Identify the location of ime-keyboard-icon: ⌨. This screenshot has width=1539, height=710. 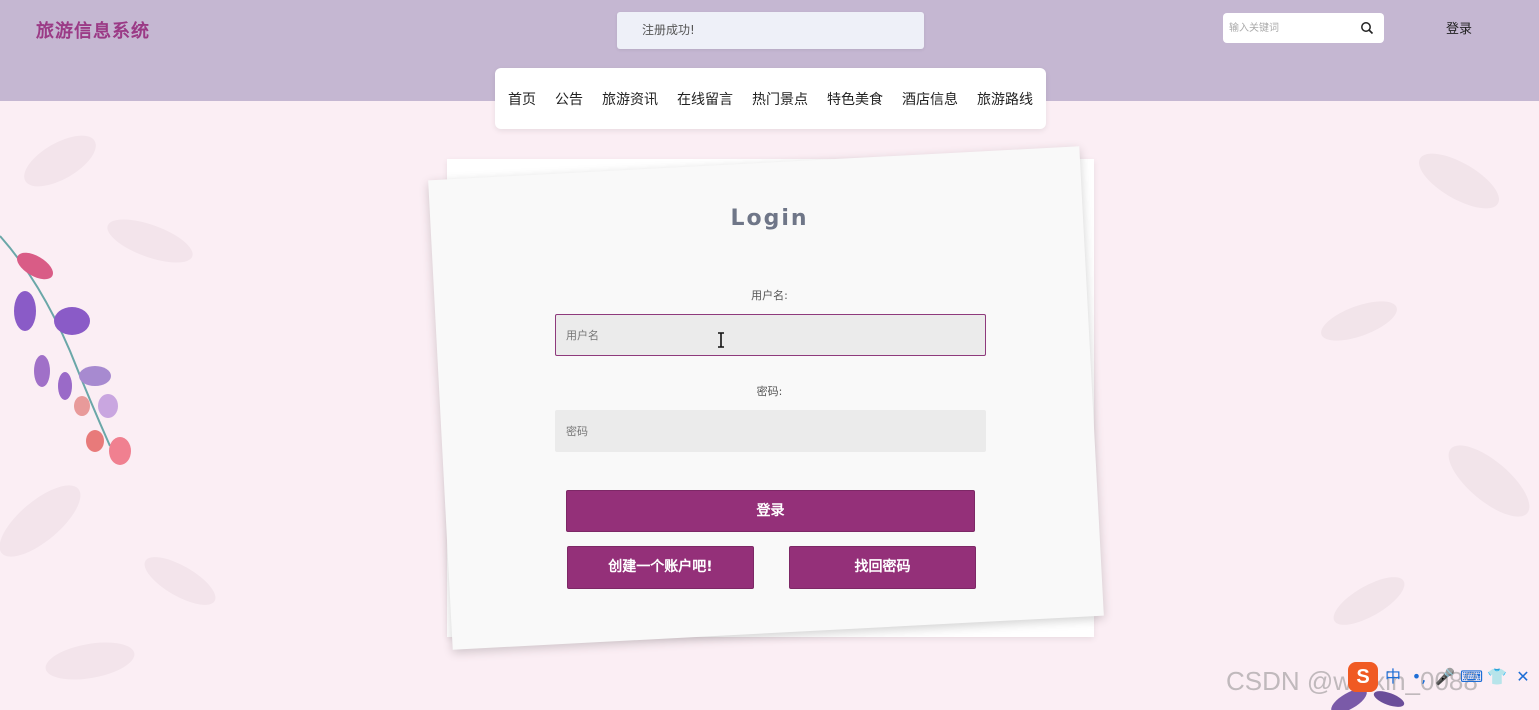
(1471, 677).